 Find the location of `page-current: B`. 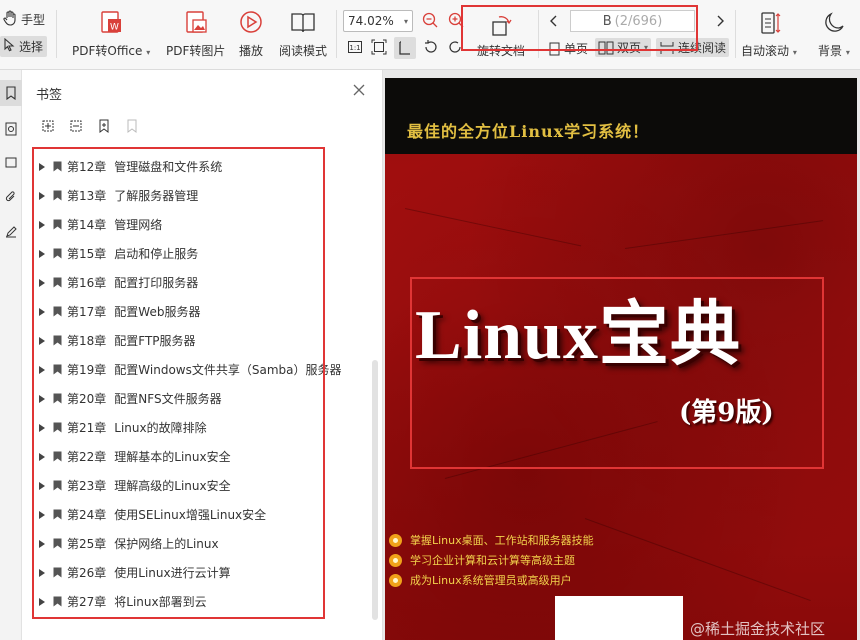

page-current: B is located at coordinates (607, 21).